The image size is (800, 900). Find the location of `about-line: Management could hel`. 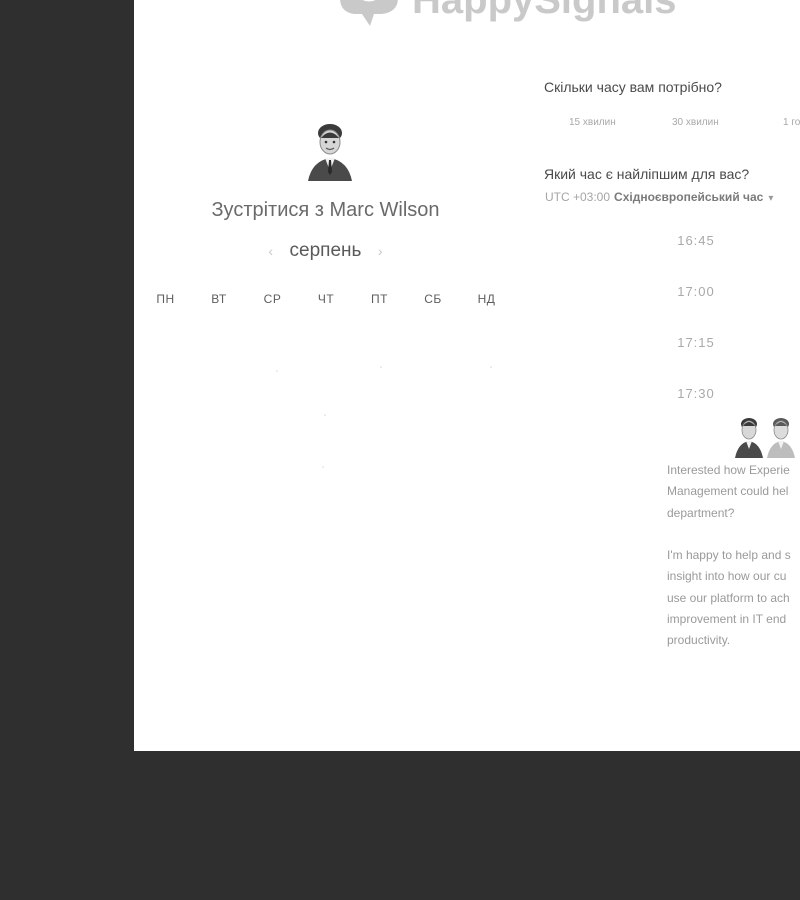

about-line: Management could hel is located at coordinates (728, 491).